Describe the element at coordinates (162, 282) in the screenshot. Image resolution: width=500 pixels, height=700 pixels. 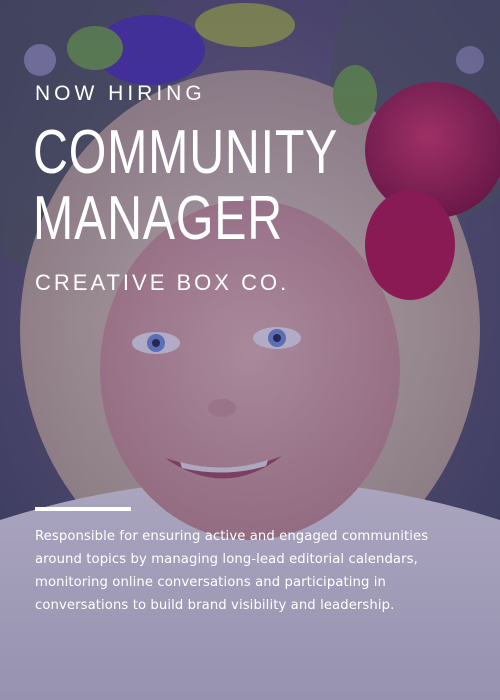
I see `company-name: CREATIVE BOX CO.` at that location.